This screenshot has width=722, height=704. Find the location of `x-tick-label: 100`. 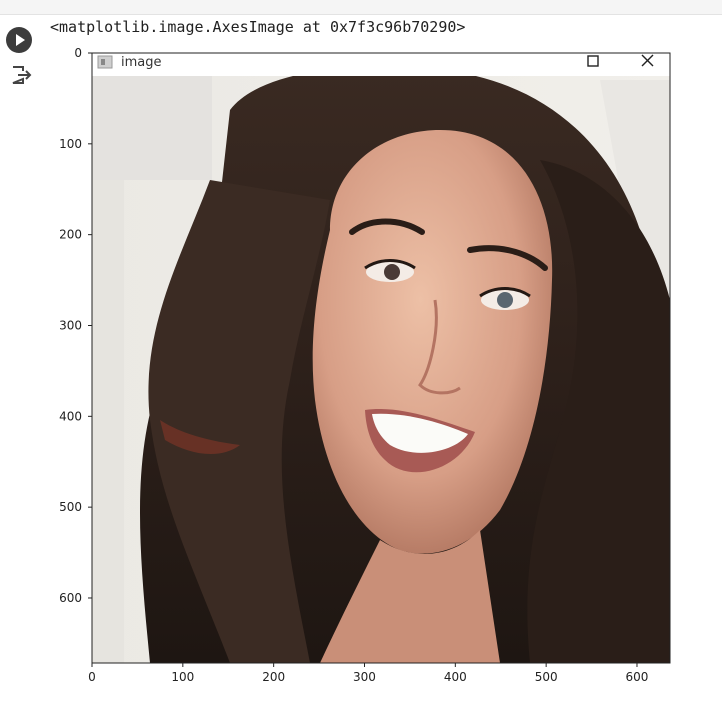

x-tick-label: 100 is located at coordinates (182, 677).